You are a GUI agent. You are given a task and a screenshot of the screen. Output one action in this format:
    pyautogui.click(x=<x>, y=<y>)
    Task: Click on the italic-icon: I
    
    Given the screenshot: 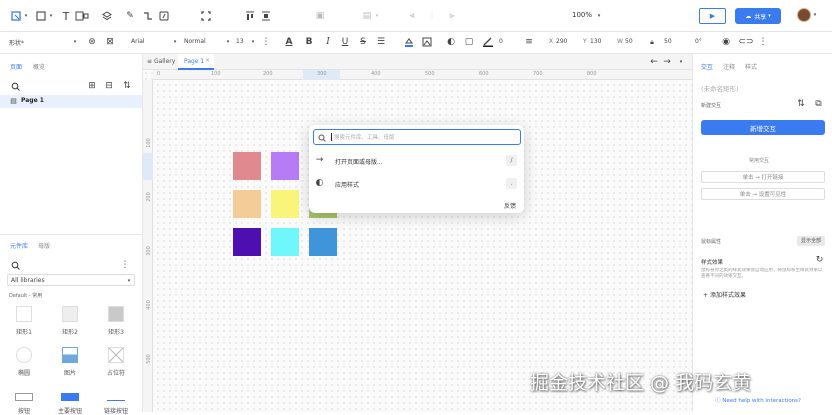 What is the action you would take?
    pyautogui.click(x=328, y=42)
    